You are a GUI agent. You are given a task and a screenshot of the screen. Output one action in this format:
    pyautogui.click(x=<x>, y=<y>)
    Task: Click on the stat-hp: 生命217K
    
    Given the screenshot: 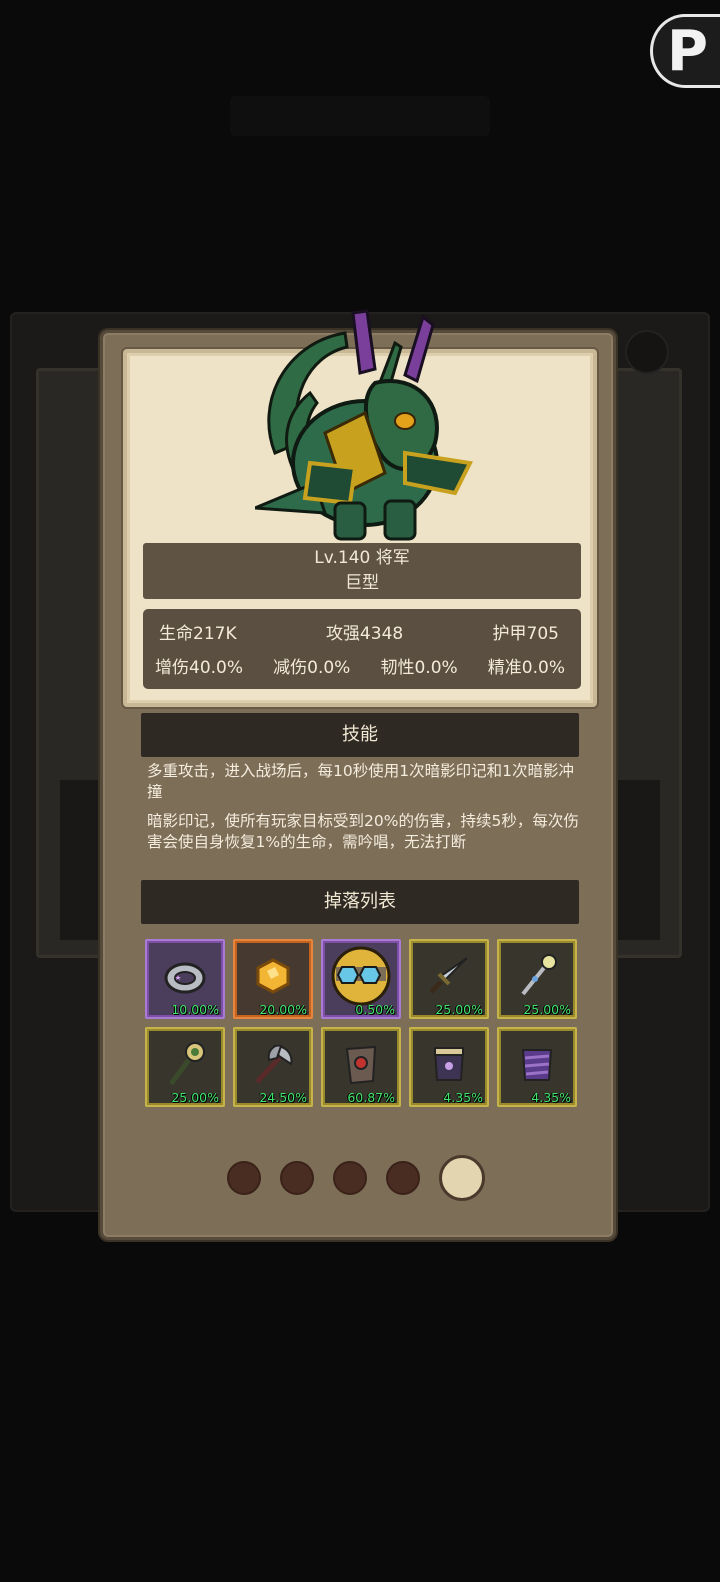 What is the action you would take?
    pyautogui.click(x=198, y=634)
    